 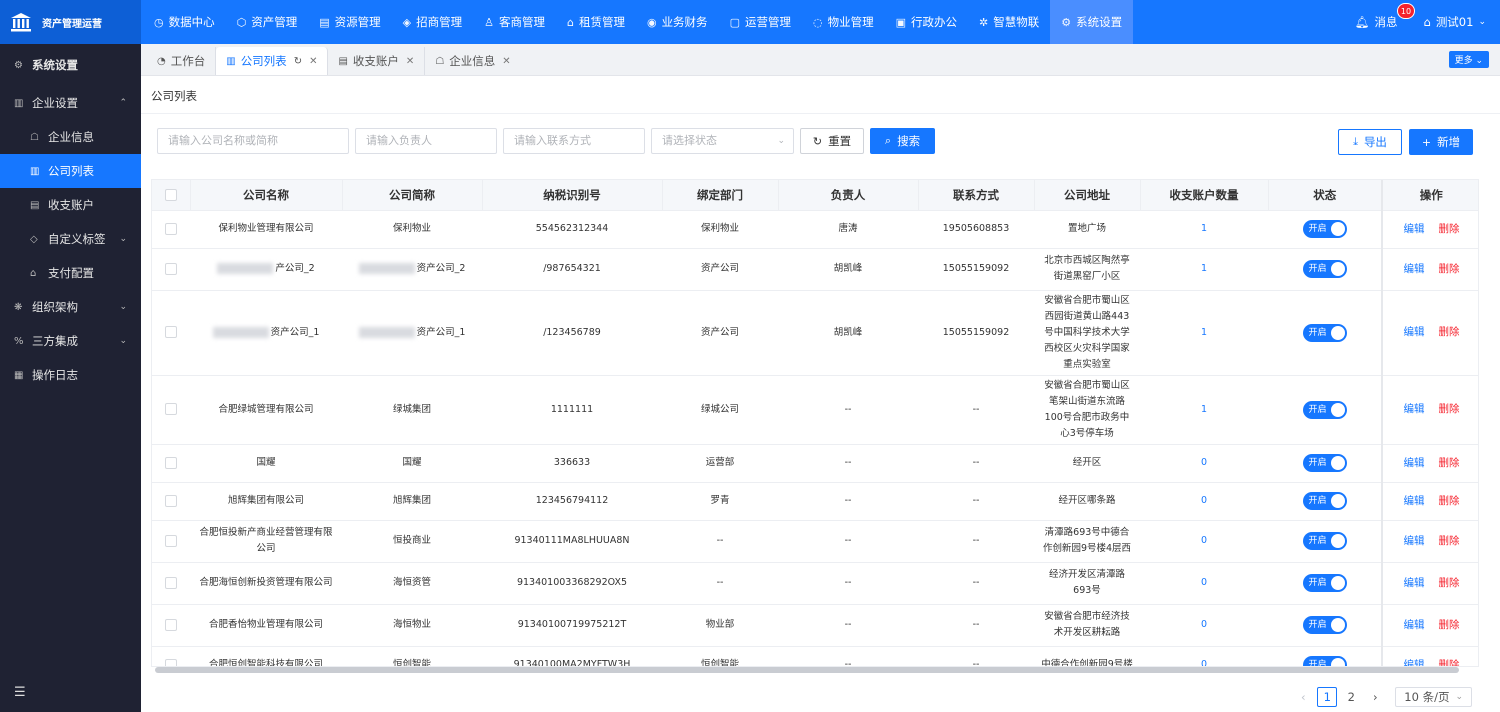 I want to click on company-name-input: 请输入公司名称或简称, so click(x=253, y=141).